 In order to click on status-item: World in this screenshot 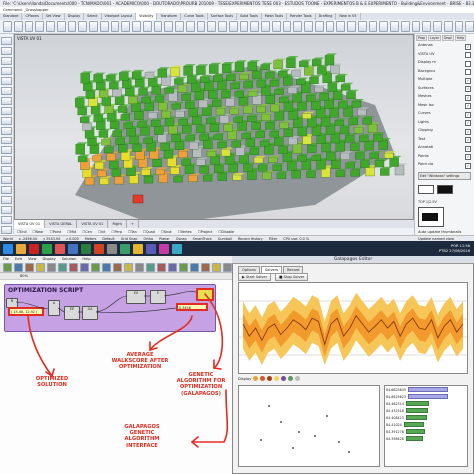, I will do `click(8, 239)`.